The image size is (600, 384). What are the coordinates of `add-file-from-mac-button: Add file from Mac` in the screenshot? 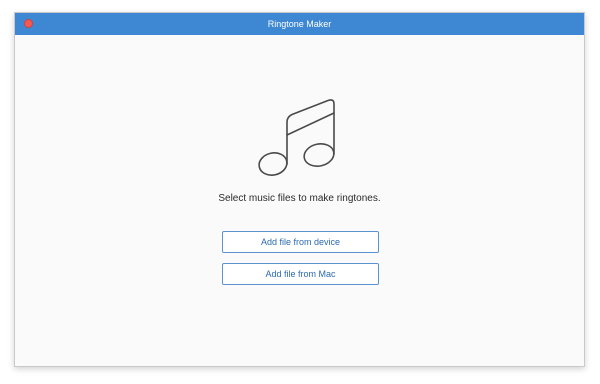 It's located at (300, 274).